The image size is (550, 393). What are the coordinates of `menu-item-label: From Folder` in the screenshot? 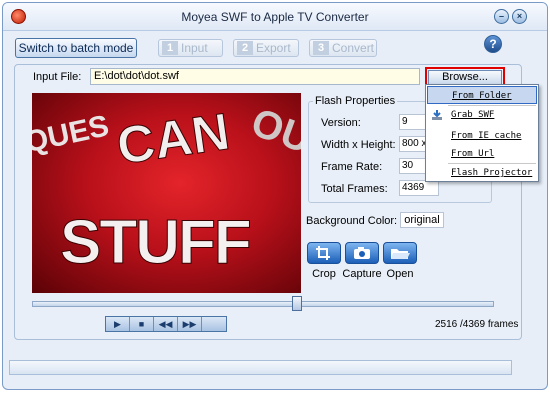 It's located at (482, 96).